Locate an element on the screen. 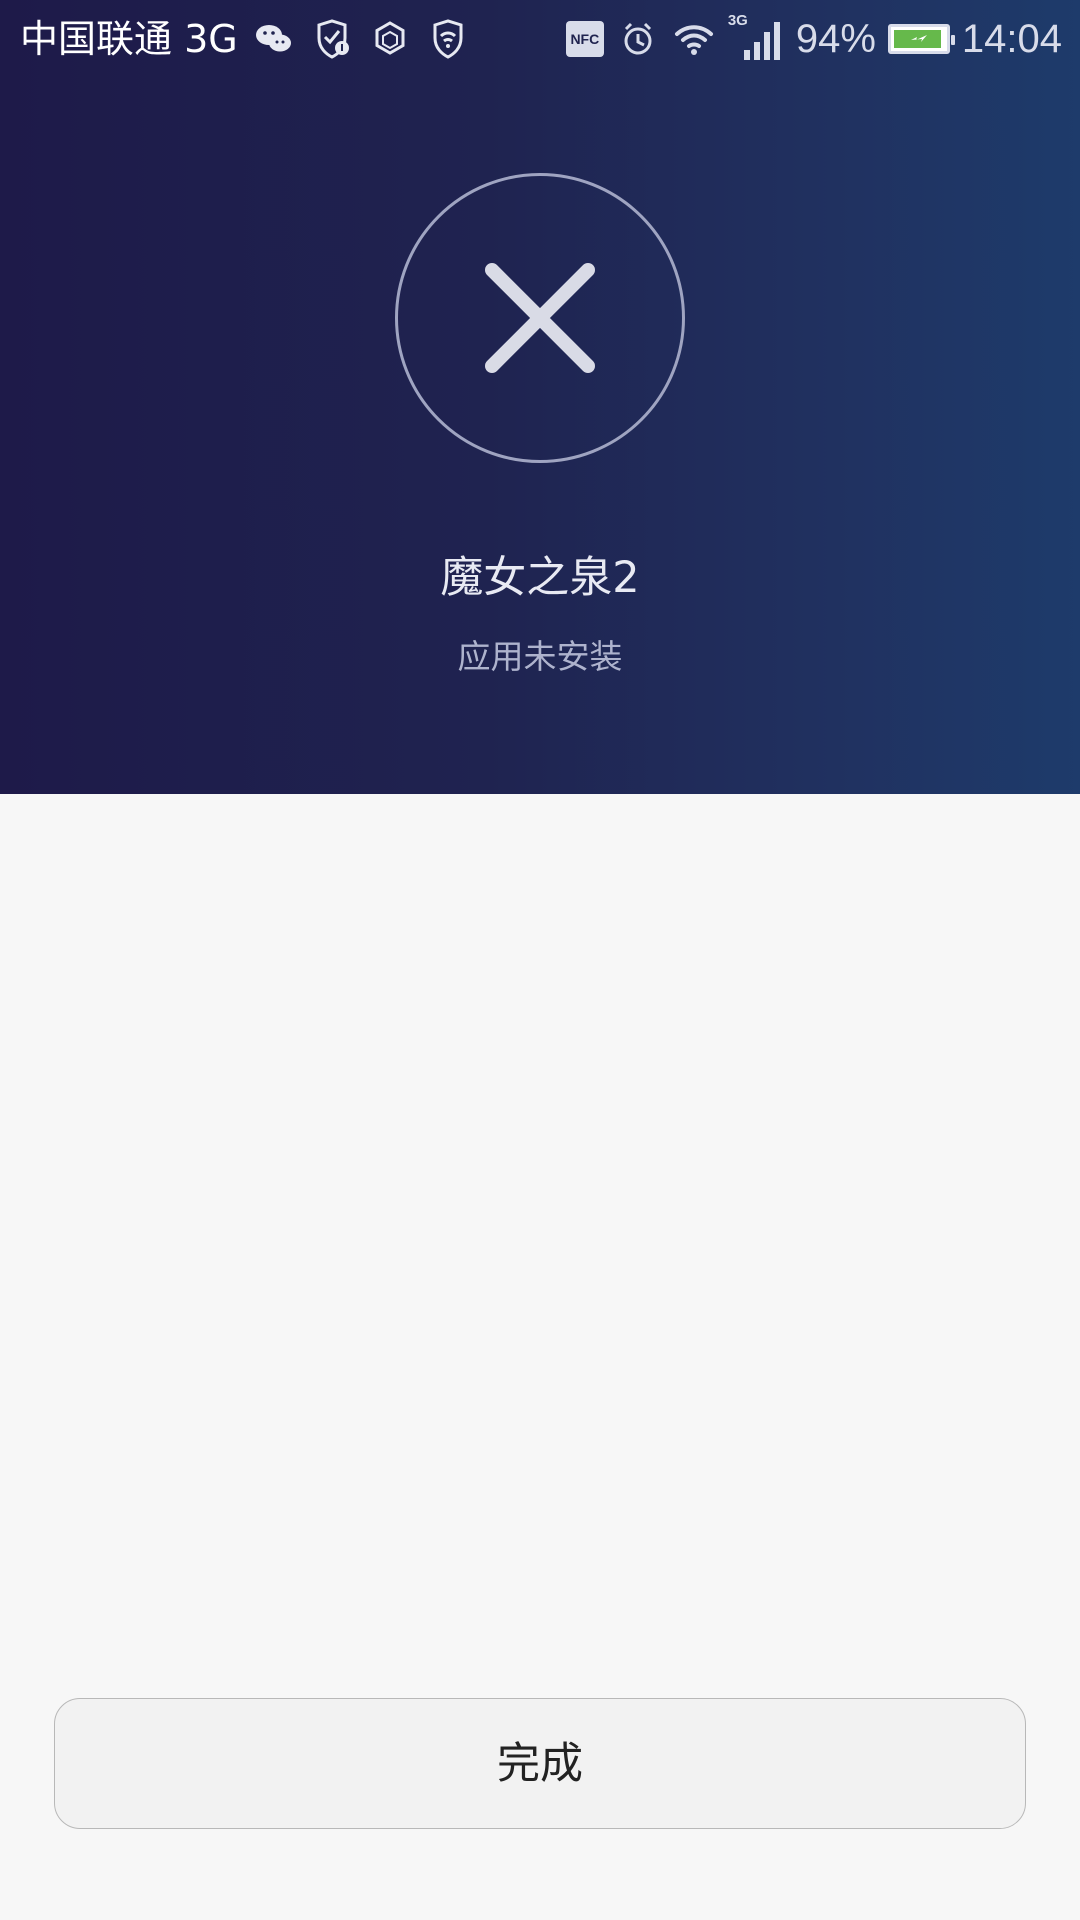 The image size is (1080, 1920). status-right-group: NFC 3G 94% 14:04 is located at coordinates (813, 38).